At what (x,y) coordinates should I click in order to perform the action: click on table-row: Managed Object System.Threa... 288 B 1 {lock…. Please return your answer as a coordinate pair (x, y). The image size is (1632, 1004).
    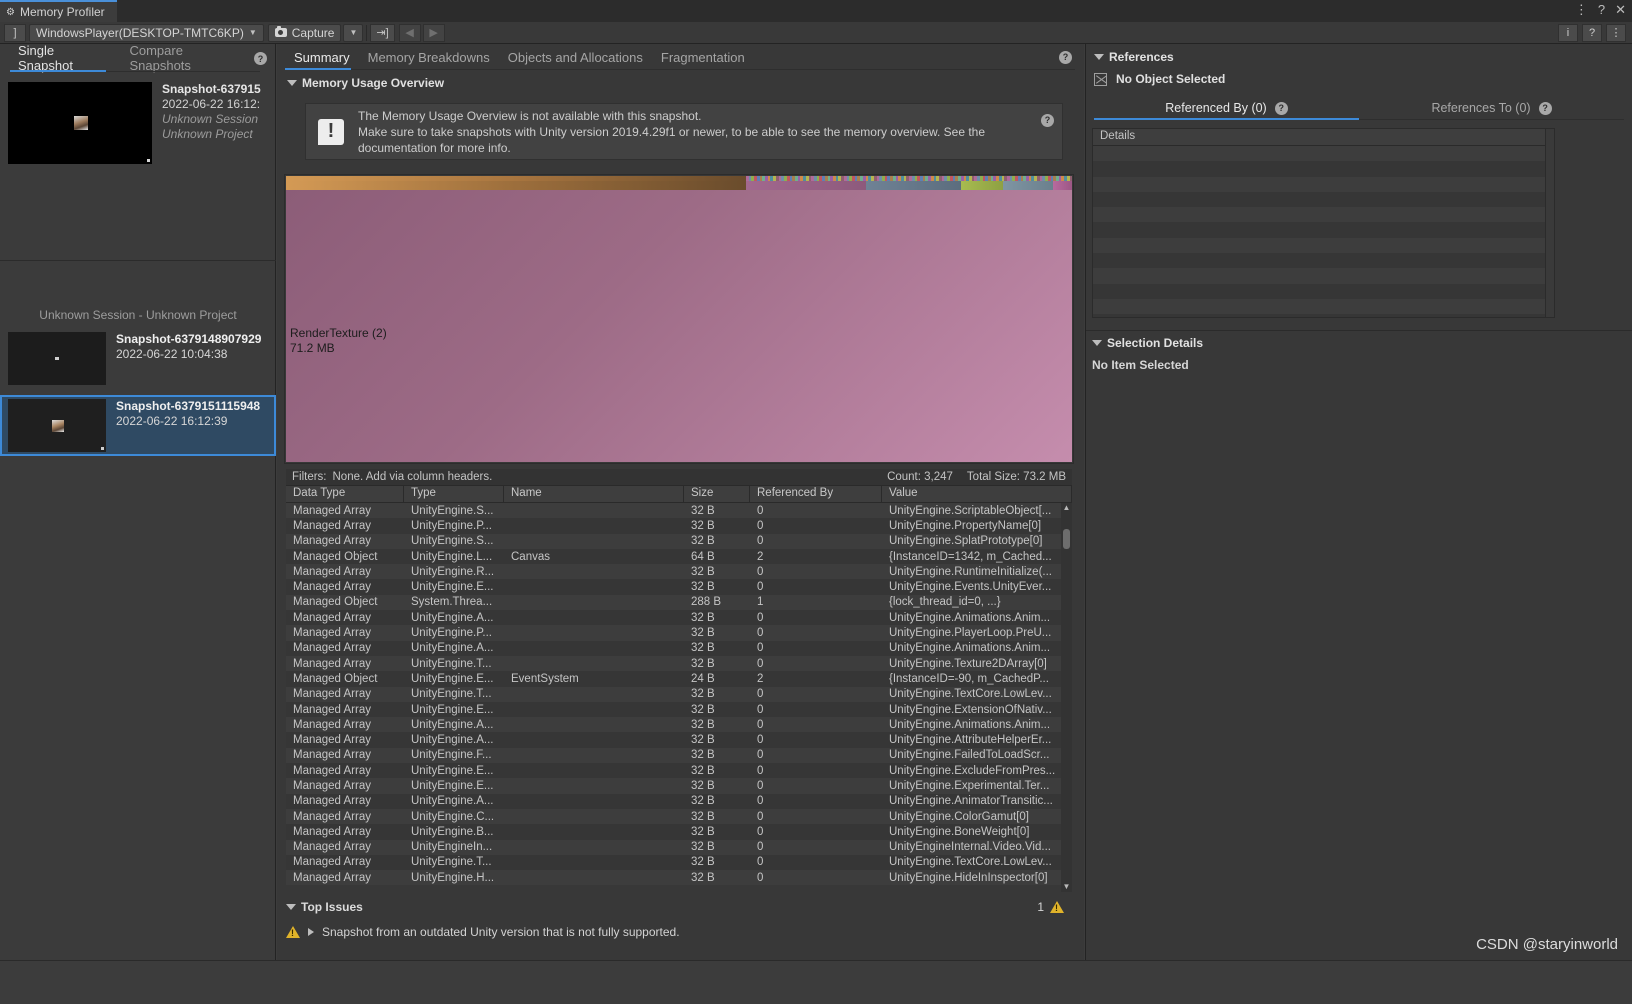
    Looking at the image, I should click on (679, 602).